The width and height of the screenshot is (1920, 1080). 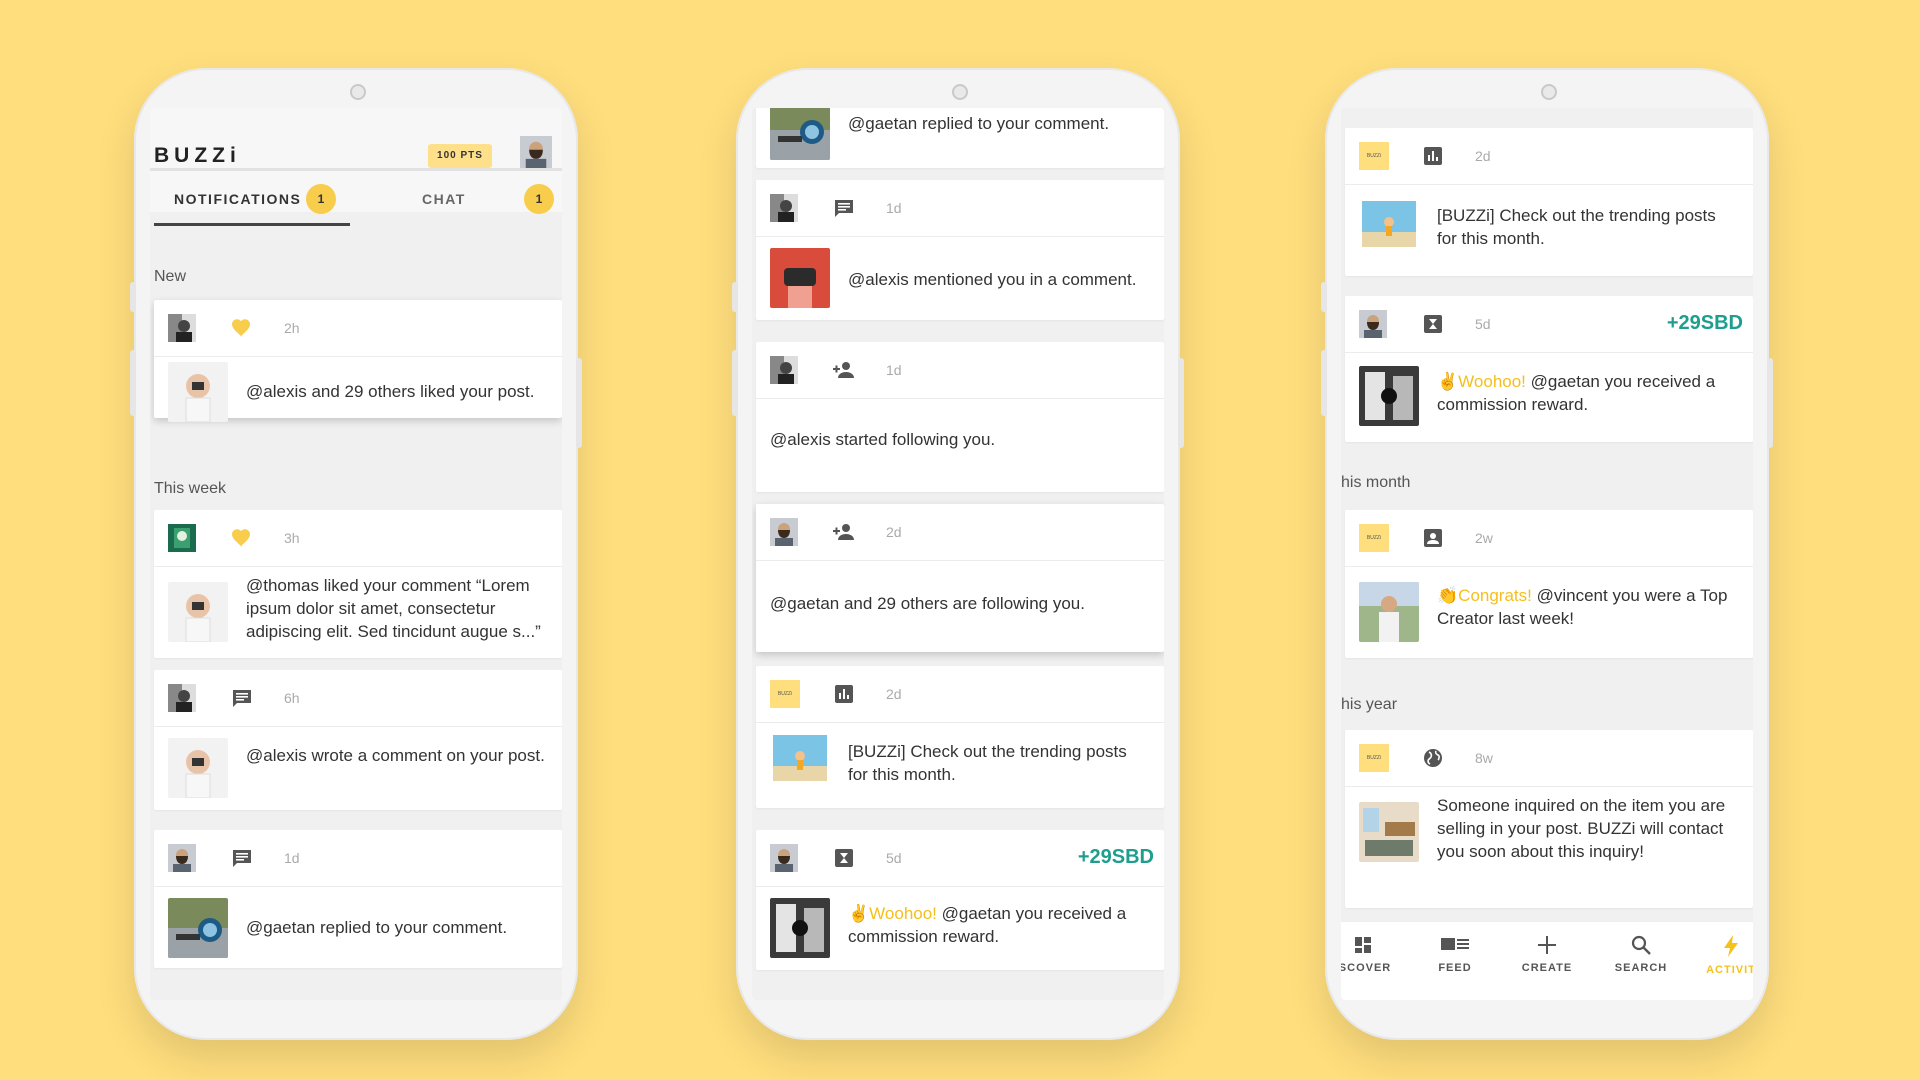 What do you see at coordinates (960, 250) in the screenshot?
I see `notification-card: 1d @alexis mentioned you in a comment.` at bounding box center [960, 250].